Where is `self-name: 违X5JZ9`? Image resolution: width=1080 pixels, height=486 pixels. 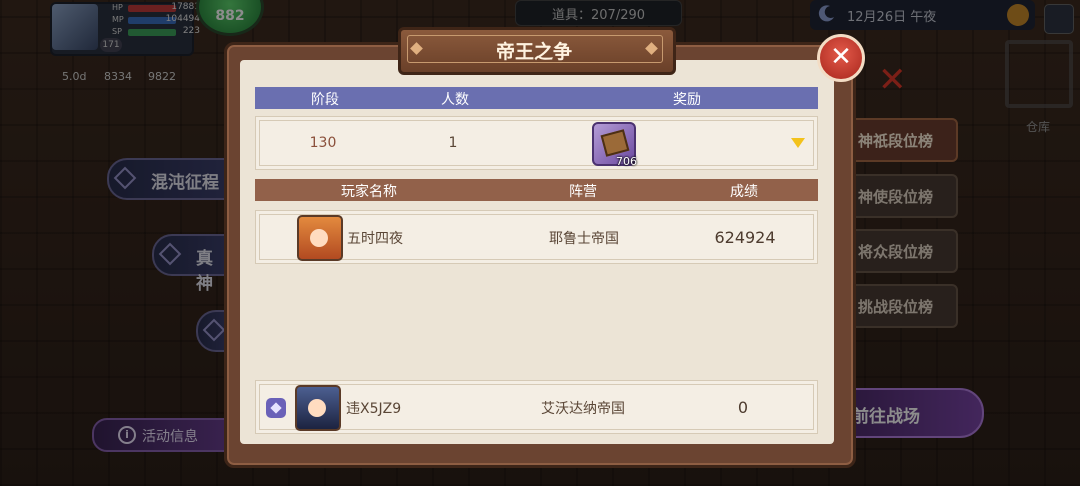 self-name: 违X5JZ9 is located at coordinates (374, 409).